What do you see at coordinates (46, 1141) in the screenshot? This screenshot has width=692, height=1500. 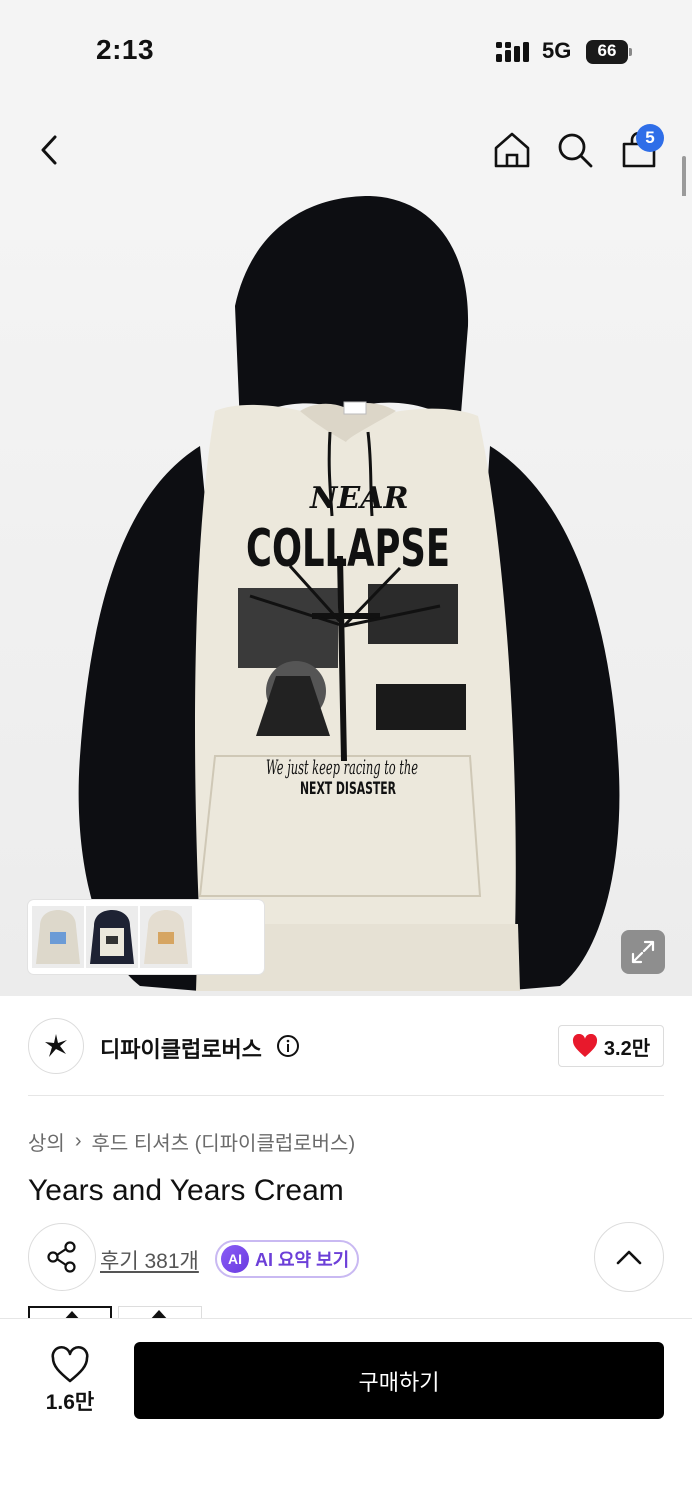 I see `breadcrumb-category: 상의` at bounding box center [46, 1141].